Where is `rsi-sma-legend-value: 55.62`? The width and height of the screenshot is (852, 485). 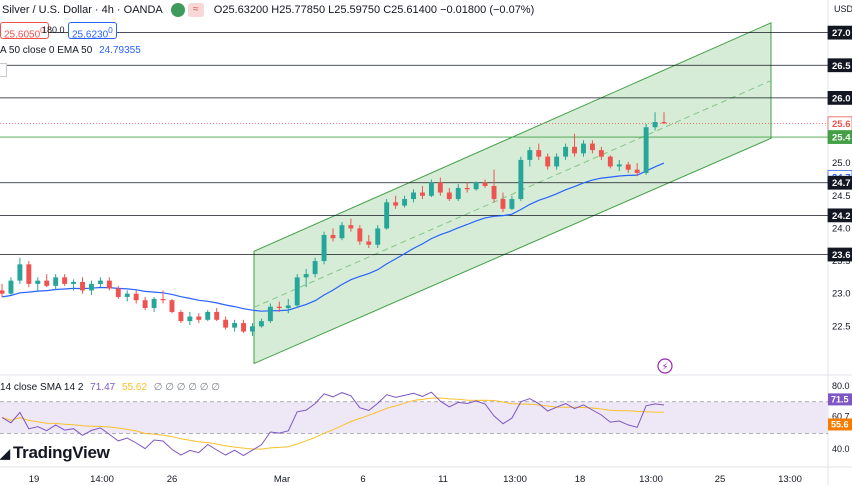
rsi-sma-legend-value: 55.62 is located at coordinates (134, 387).